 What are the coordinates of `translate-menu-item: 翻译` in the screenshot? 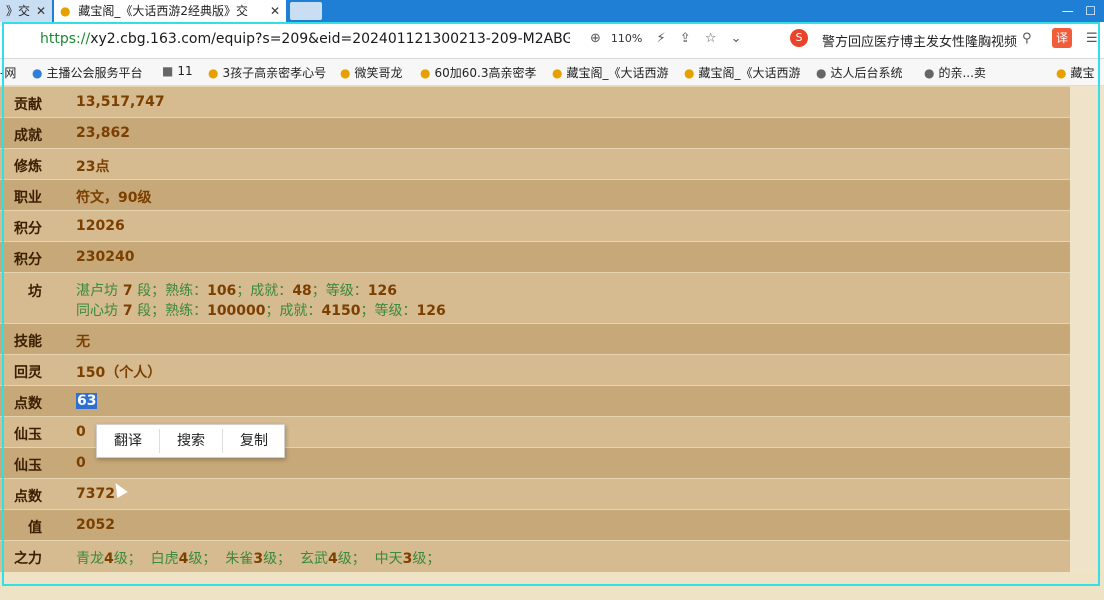 It's located at (128, 441).